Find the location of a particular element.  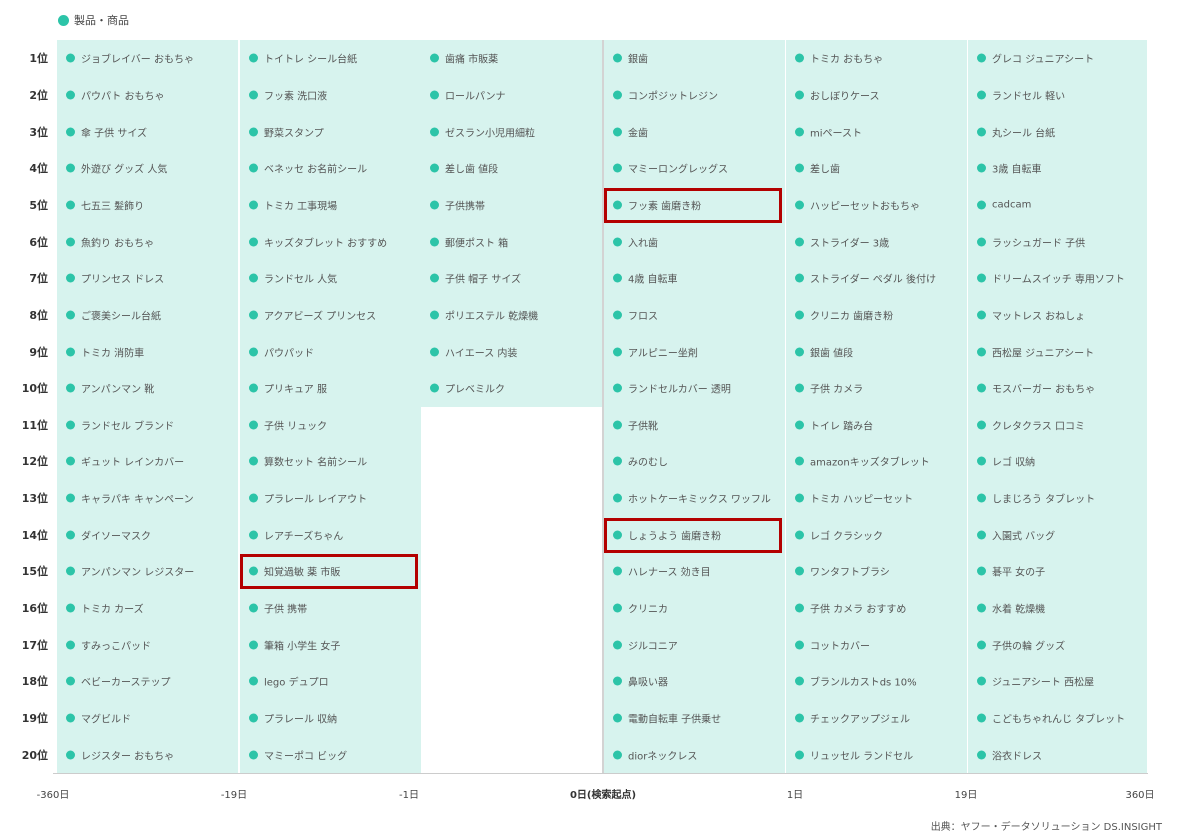

item-label: しまじろう タブレット is located at coordinates (1044, 500).